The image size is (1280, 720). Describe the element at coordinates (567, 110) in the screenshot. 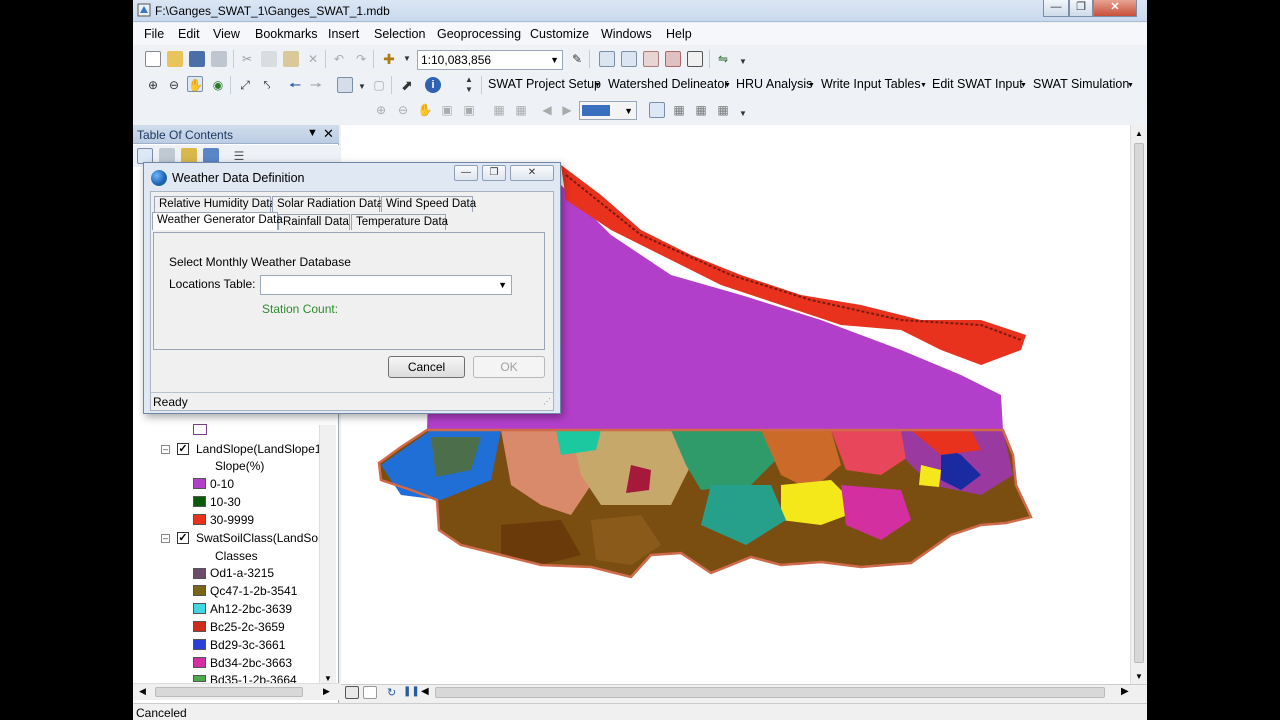

I see `layout-forward-icon: ▶` at that location.